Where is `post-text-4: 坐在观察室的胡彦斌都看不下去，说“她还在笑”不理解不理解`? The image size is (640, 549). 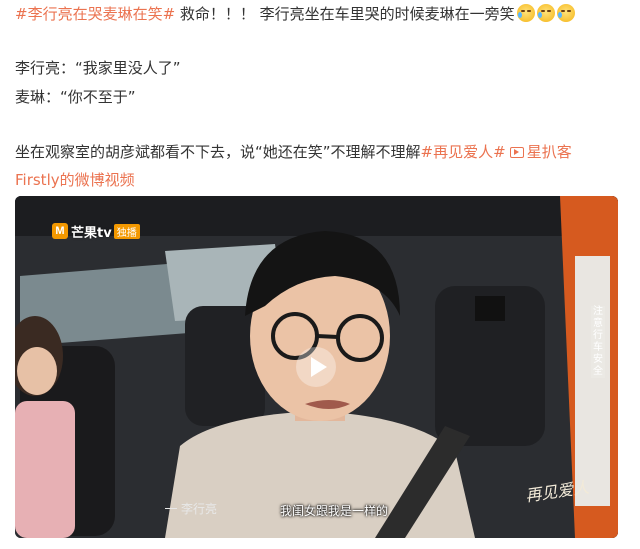 post-text-4: 坐在观察室的胡彦斌都看不下去，说“她还在笑”不理解不理解 is located at coordinates (218, 152).